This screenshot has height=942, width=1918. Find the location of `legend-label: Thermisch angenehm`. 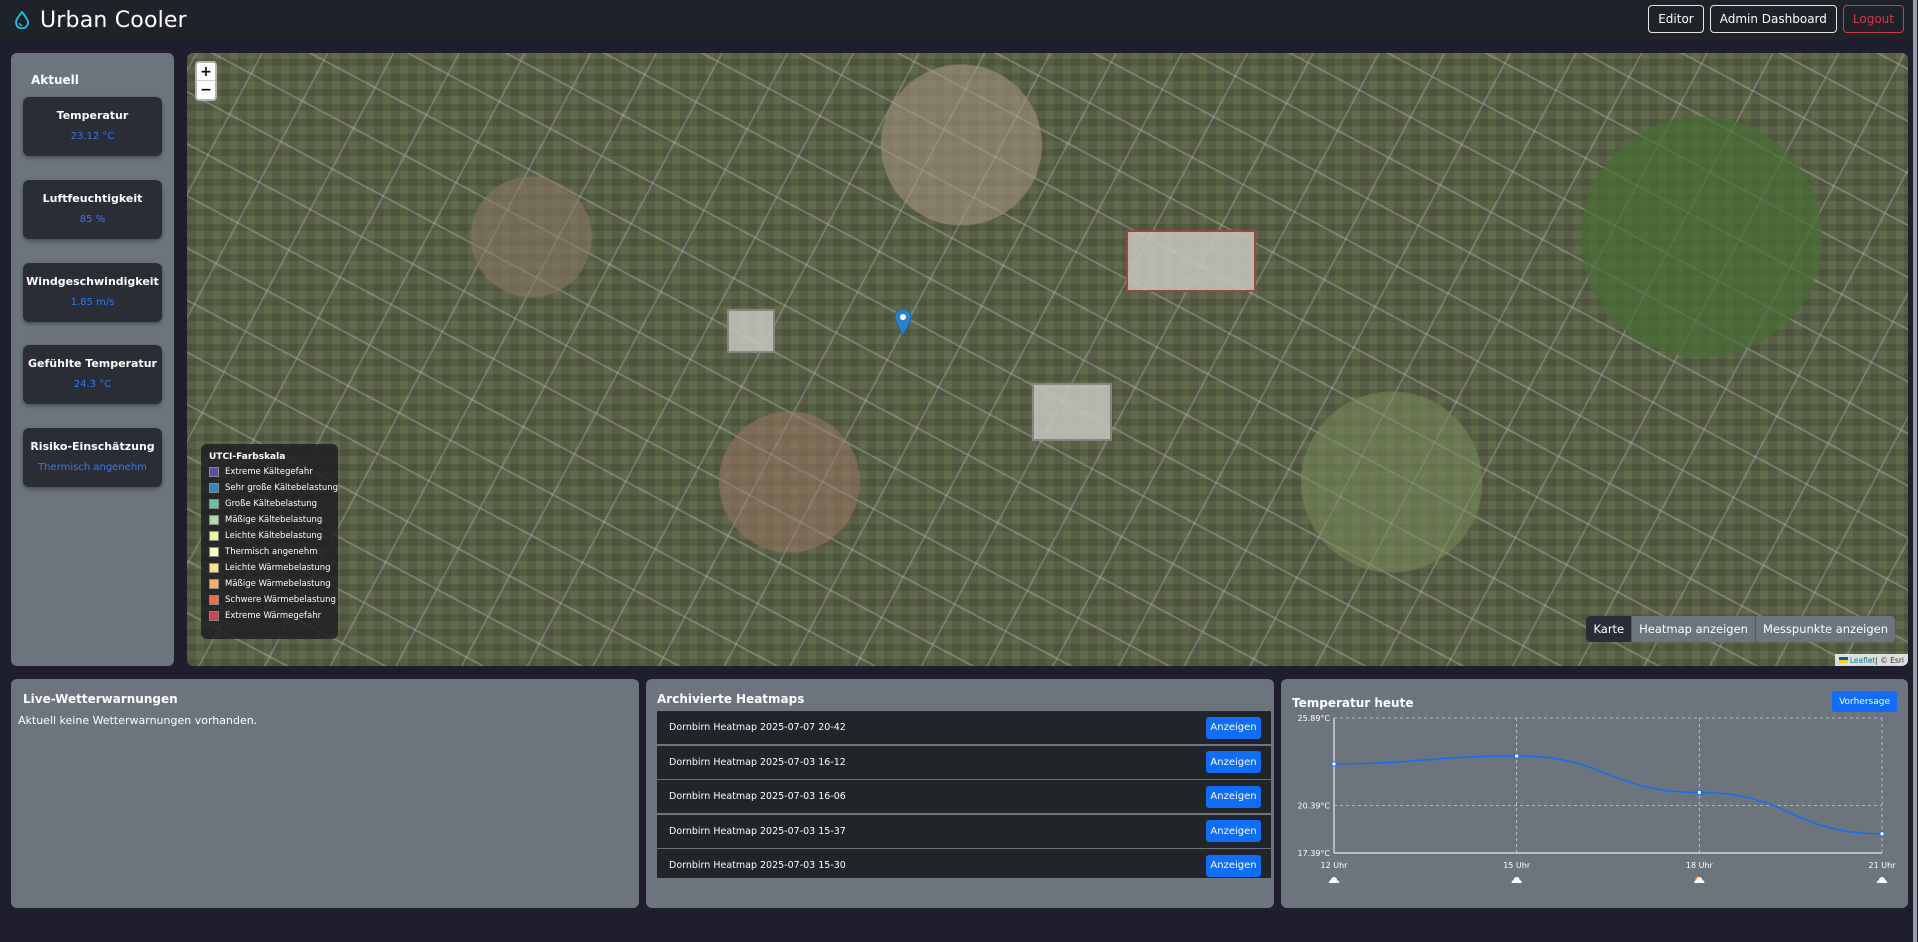

legend-label: Thermisch angenehm is located at coordinates (271, 552).